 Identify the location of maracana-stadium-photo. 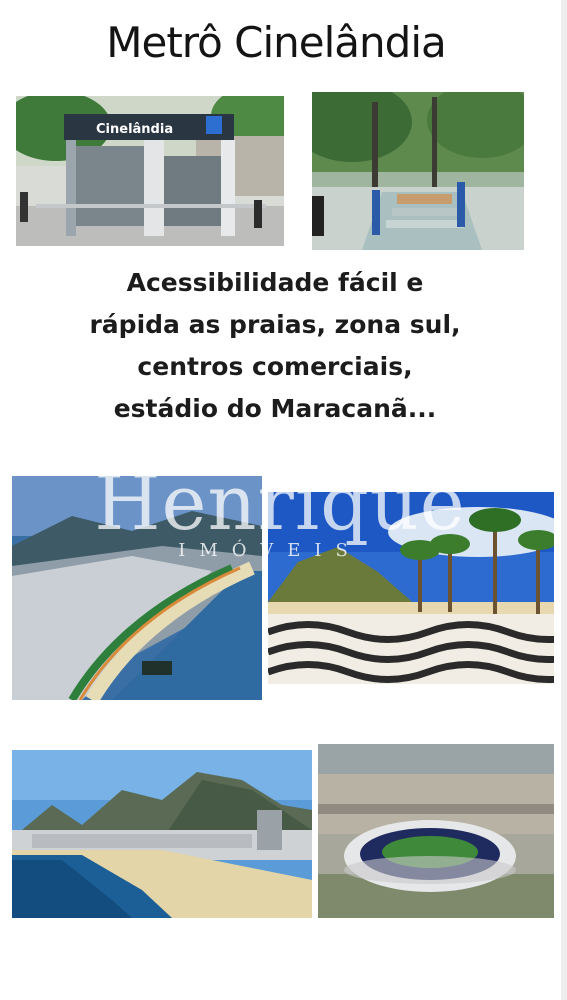
(436, 831).